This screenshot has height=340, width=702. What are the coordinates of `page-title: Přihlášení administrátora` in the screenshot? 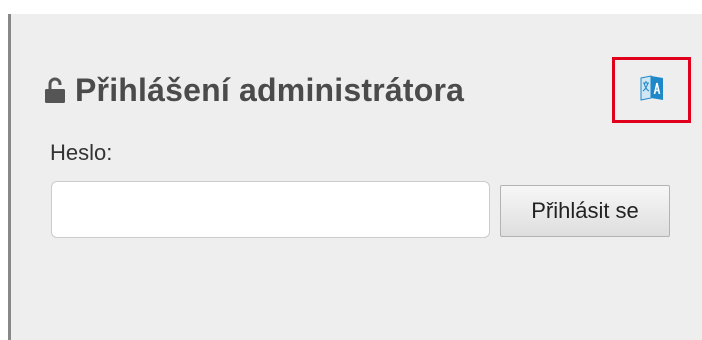 It's located at (270, 90).